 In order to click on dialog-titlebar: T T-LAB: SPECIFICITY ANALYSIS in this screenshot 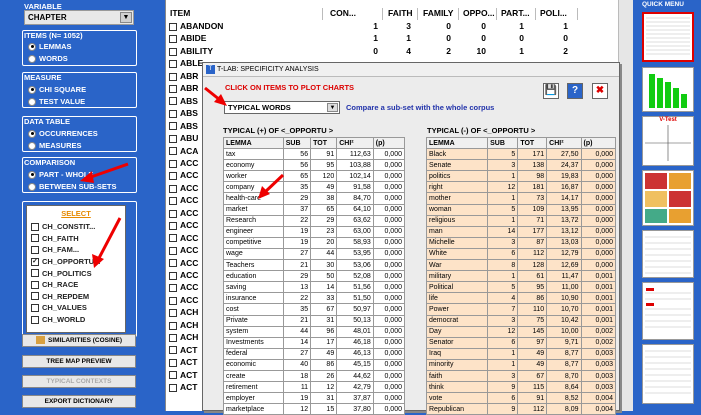, I will do `click(411, 70)`.